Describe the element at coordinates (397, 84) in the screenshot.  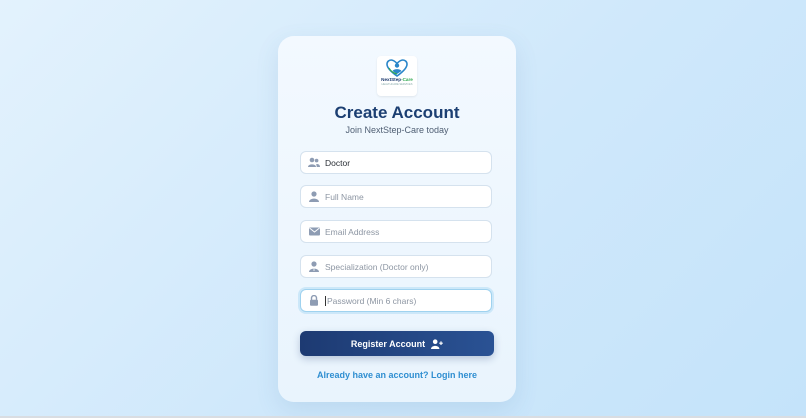
I see `logo-tagline: HEALTHCARE SERVICES` at that location.